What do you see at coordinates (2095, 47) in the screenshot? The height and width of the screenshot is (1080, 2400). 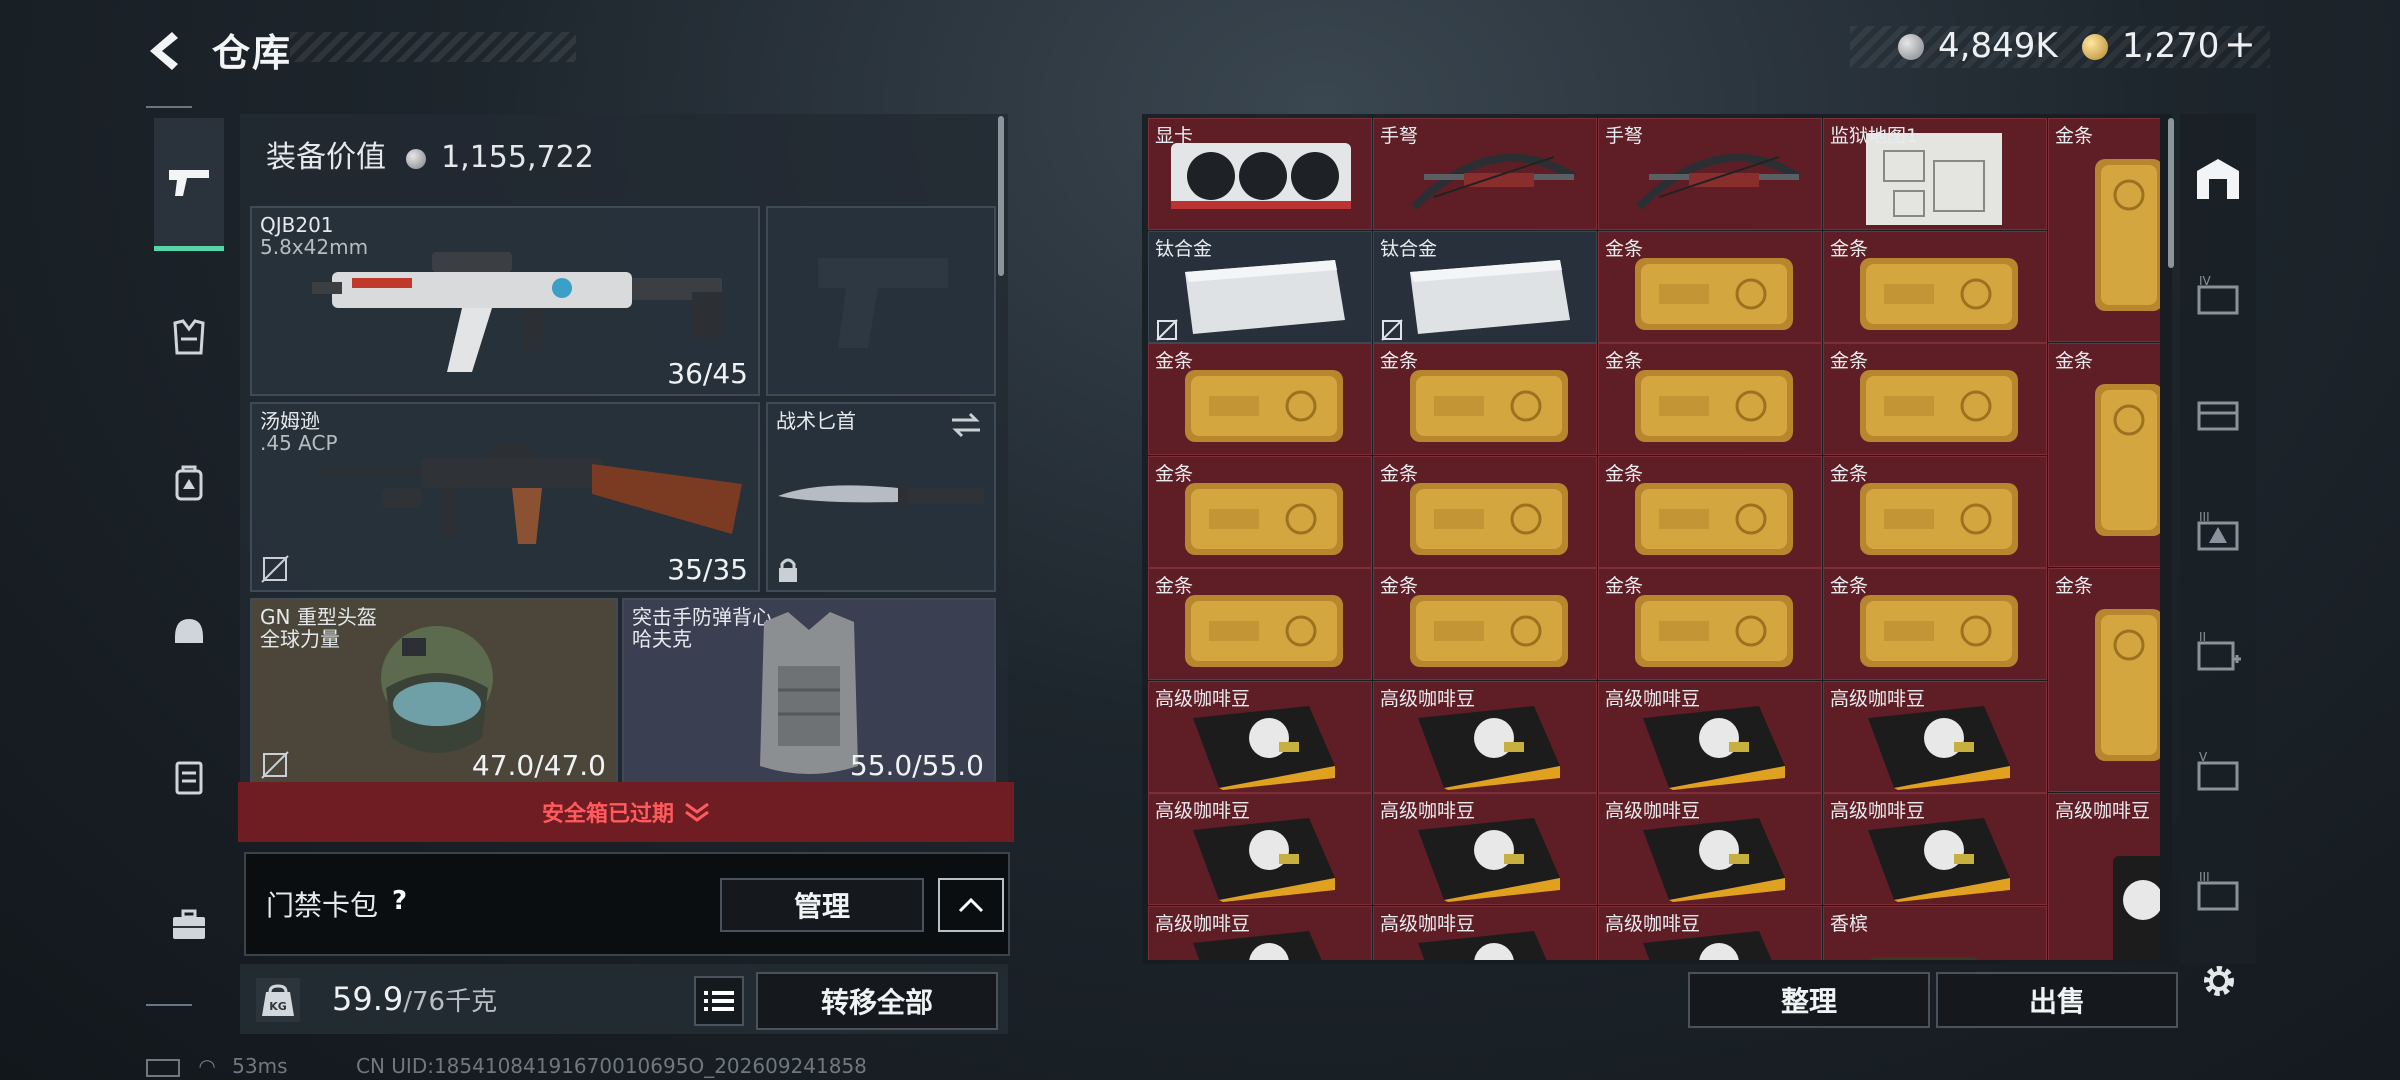 I see `gold-coin-icon` at bounding box center [2095, 47].